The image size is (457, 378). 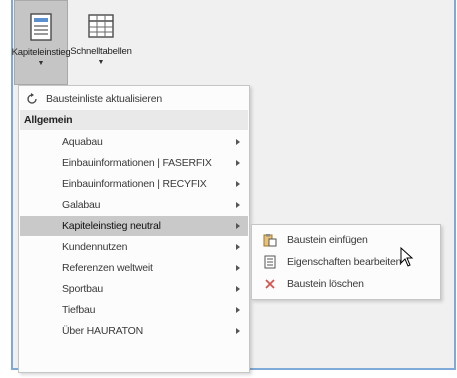 What do you see at coordinates (270, 284) in the screenshot?
I see `delete-x-icon` at bounding box center [270, 284].